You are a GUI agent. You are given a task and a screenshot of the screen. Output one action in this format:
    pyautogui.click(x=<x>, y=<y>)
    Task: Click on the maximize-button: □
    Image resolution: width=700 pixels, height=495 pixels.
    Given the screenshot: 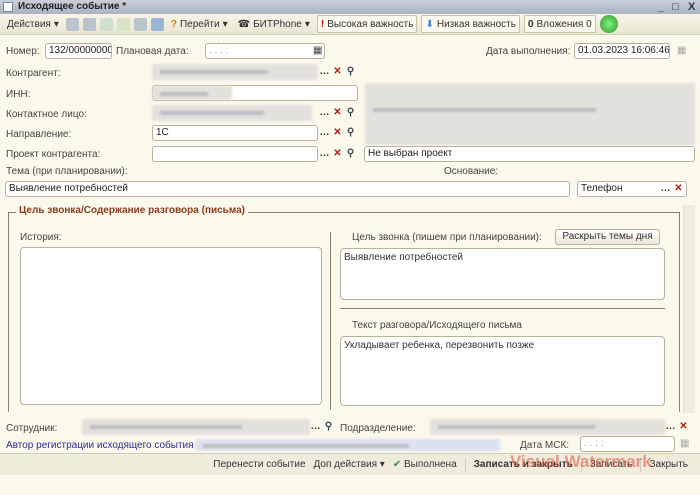 What is the action you would take?
    pyautogui.click(x=675, y=7)
    